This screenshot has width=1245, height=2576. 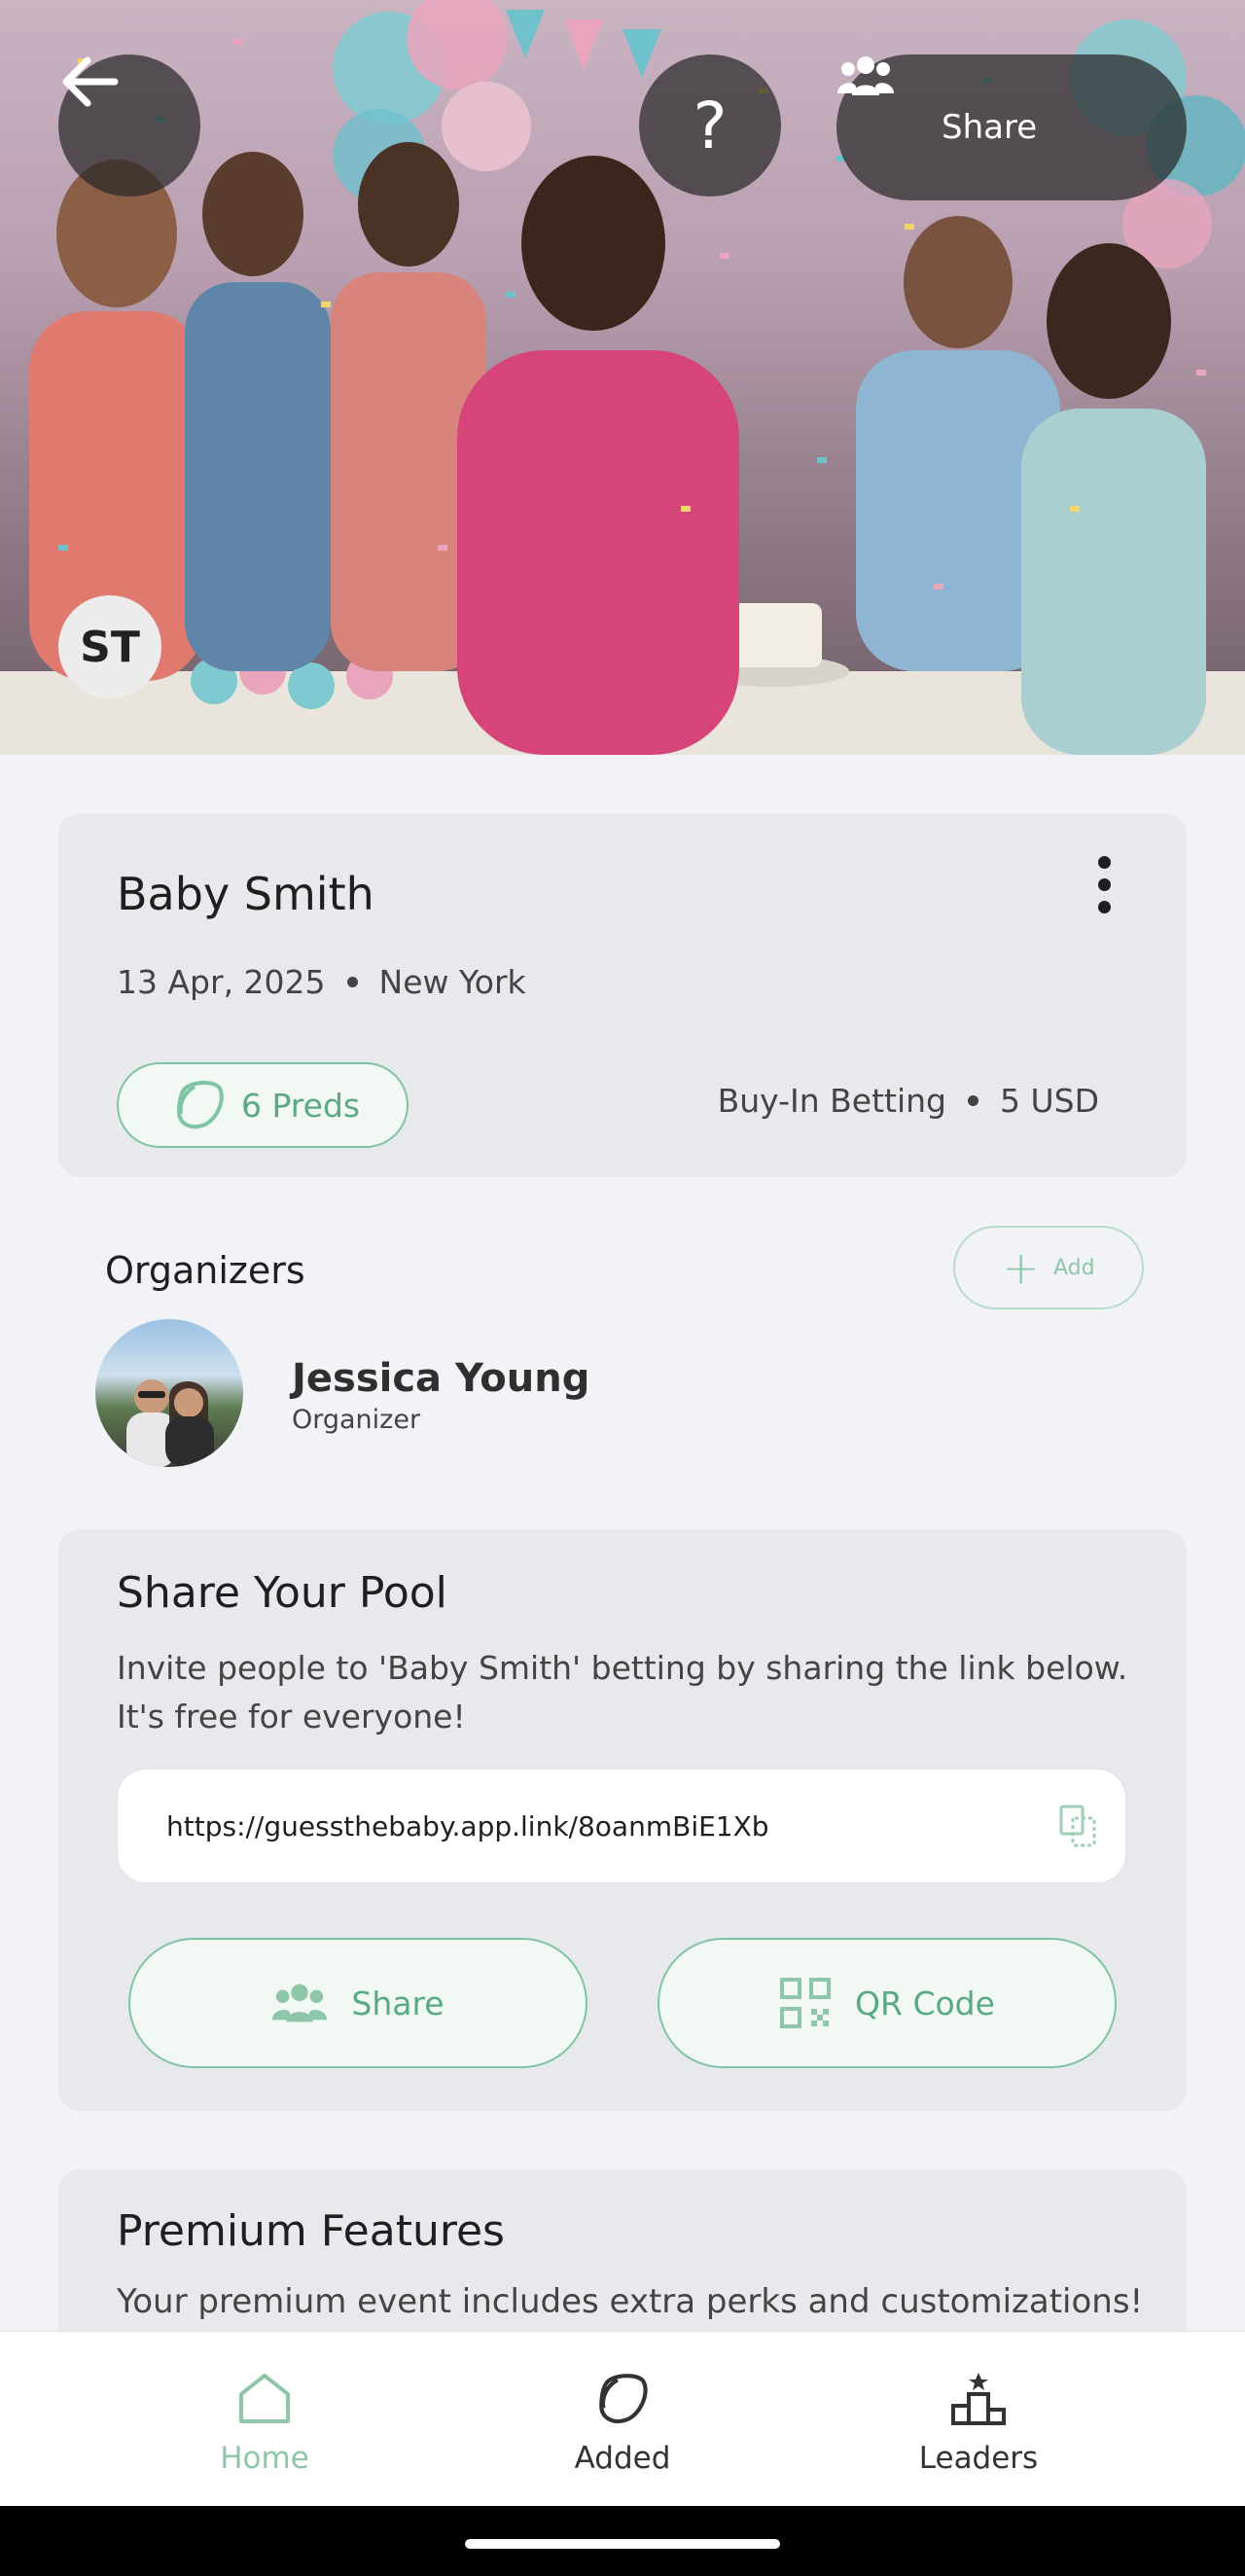 What do you see at coordinates (1073, 1267) in the screenshot?
I see `add-organizer-label: Add` at bounding box center [1073, 1267].